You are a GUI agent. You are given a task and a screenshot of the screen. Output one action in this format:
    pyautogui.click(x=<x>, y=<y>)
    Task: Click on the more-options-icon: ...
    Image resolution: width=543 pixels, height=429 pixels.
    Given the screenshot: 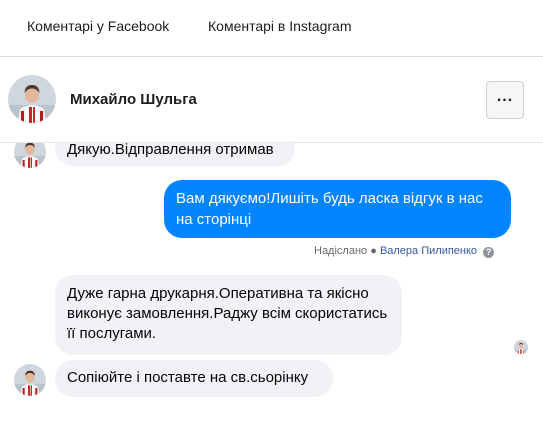 What is the action you would take?
    pyautogui.click(x=505, y=96)
    